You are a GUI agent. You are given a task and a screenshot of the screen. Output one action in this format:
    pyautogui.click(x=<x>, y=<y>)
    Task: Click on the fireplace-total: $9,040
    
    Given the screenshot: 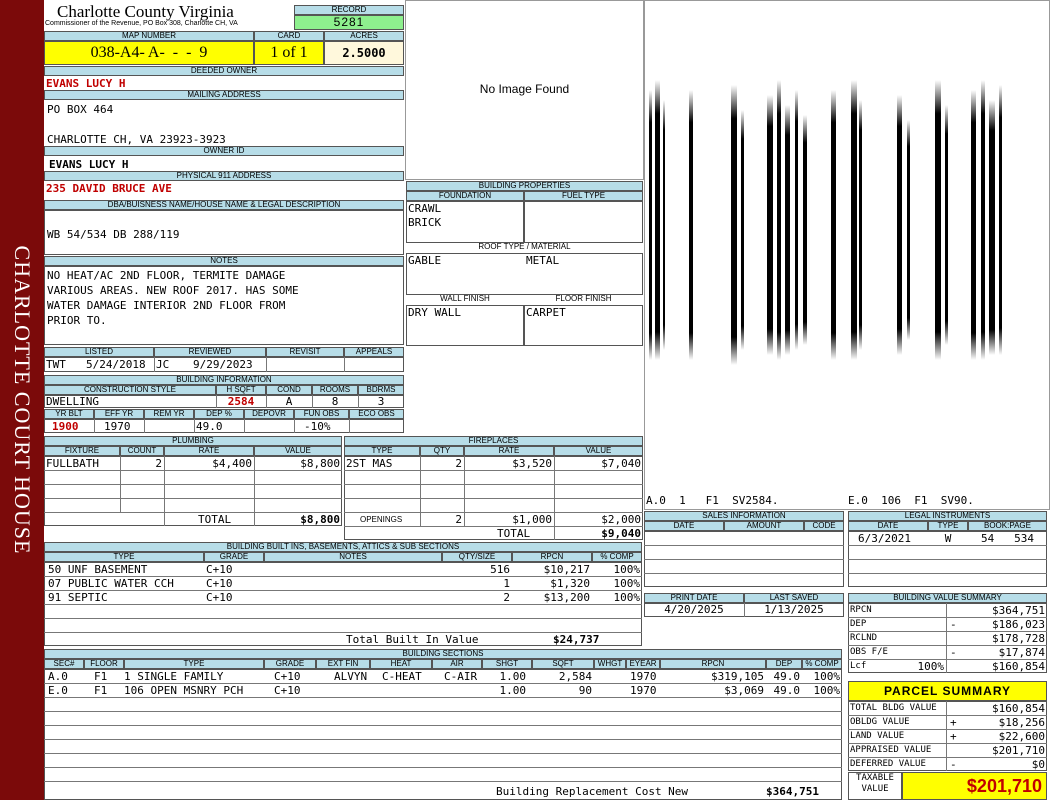 What is the action you would take?
    pyautogui.click(x=621, y=533)
    